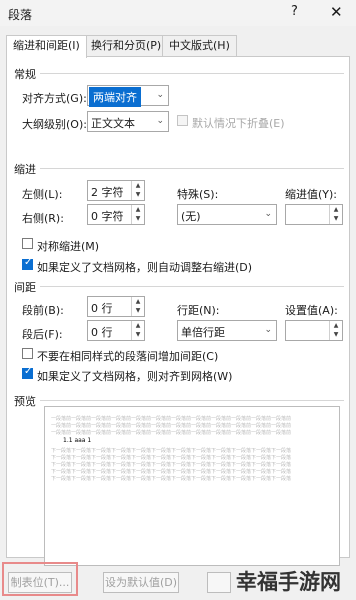 The image size is (356, 600). I want to click on mirror-indents-label: 对称缩进(M), so click(68, 246).